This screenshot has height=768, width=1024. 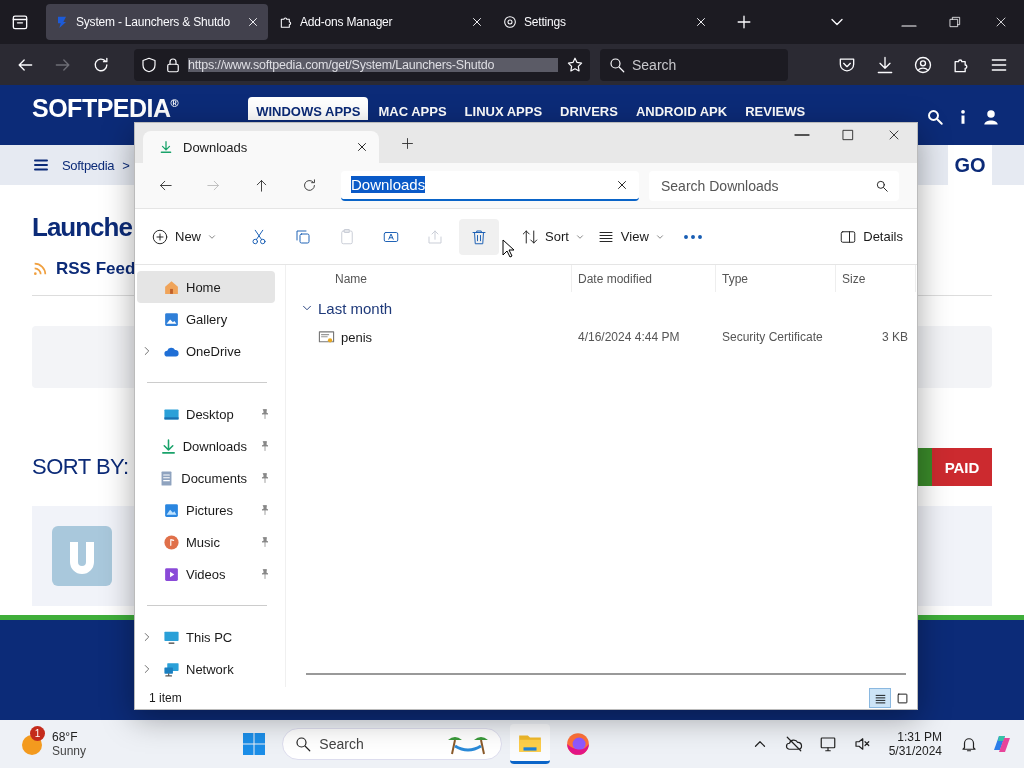 What do you see at coordinates (171, 287) in the screenshot?
I see `house-icon` at bounding box center [171, 287].